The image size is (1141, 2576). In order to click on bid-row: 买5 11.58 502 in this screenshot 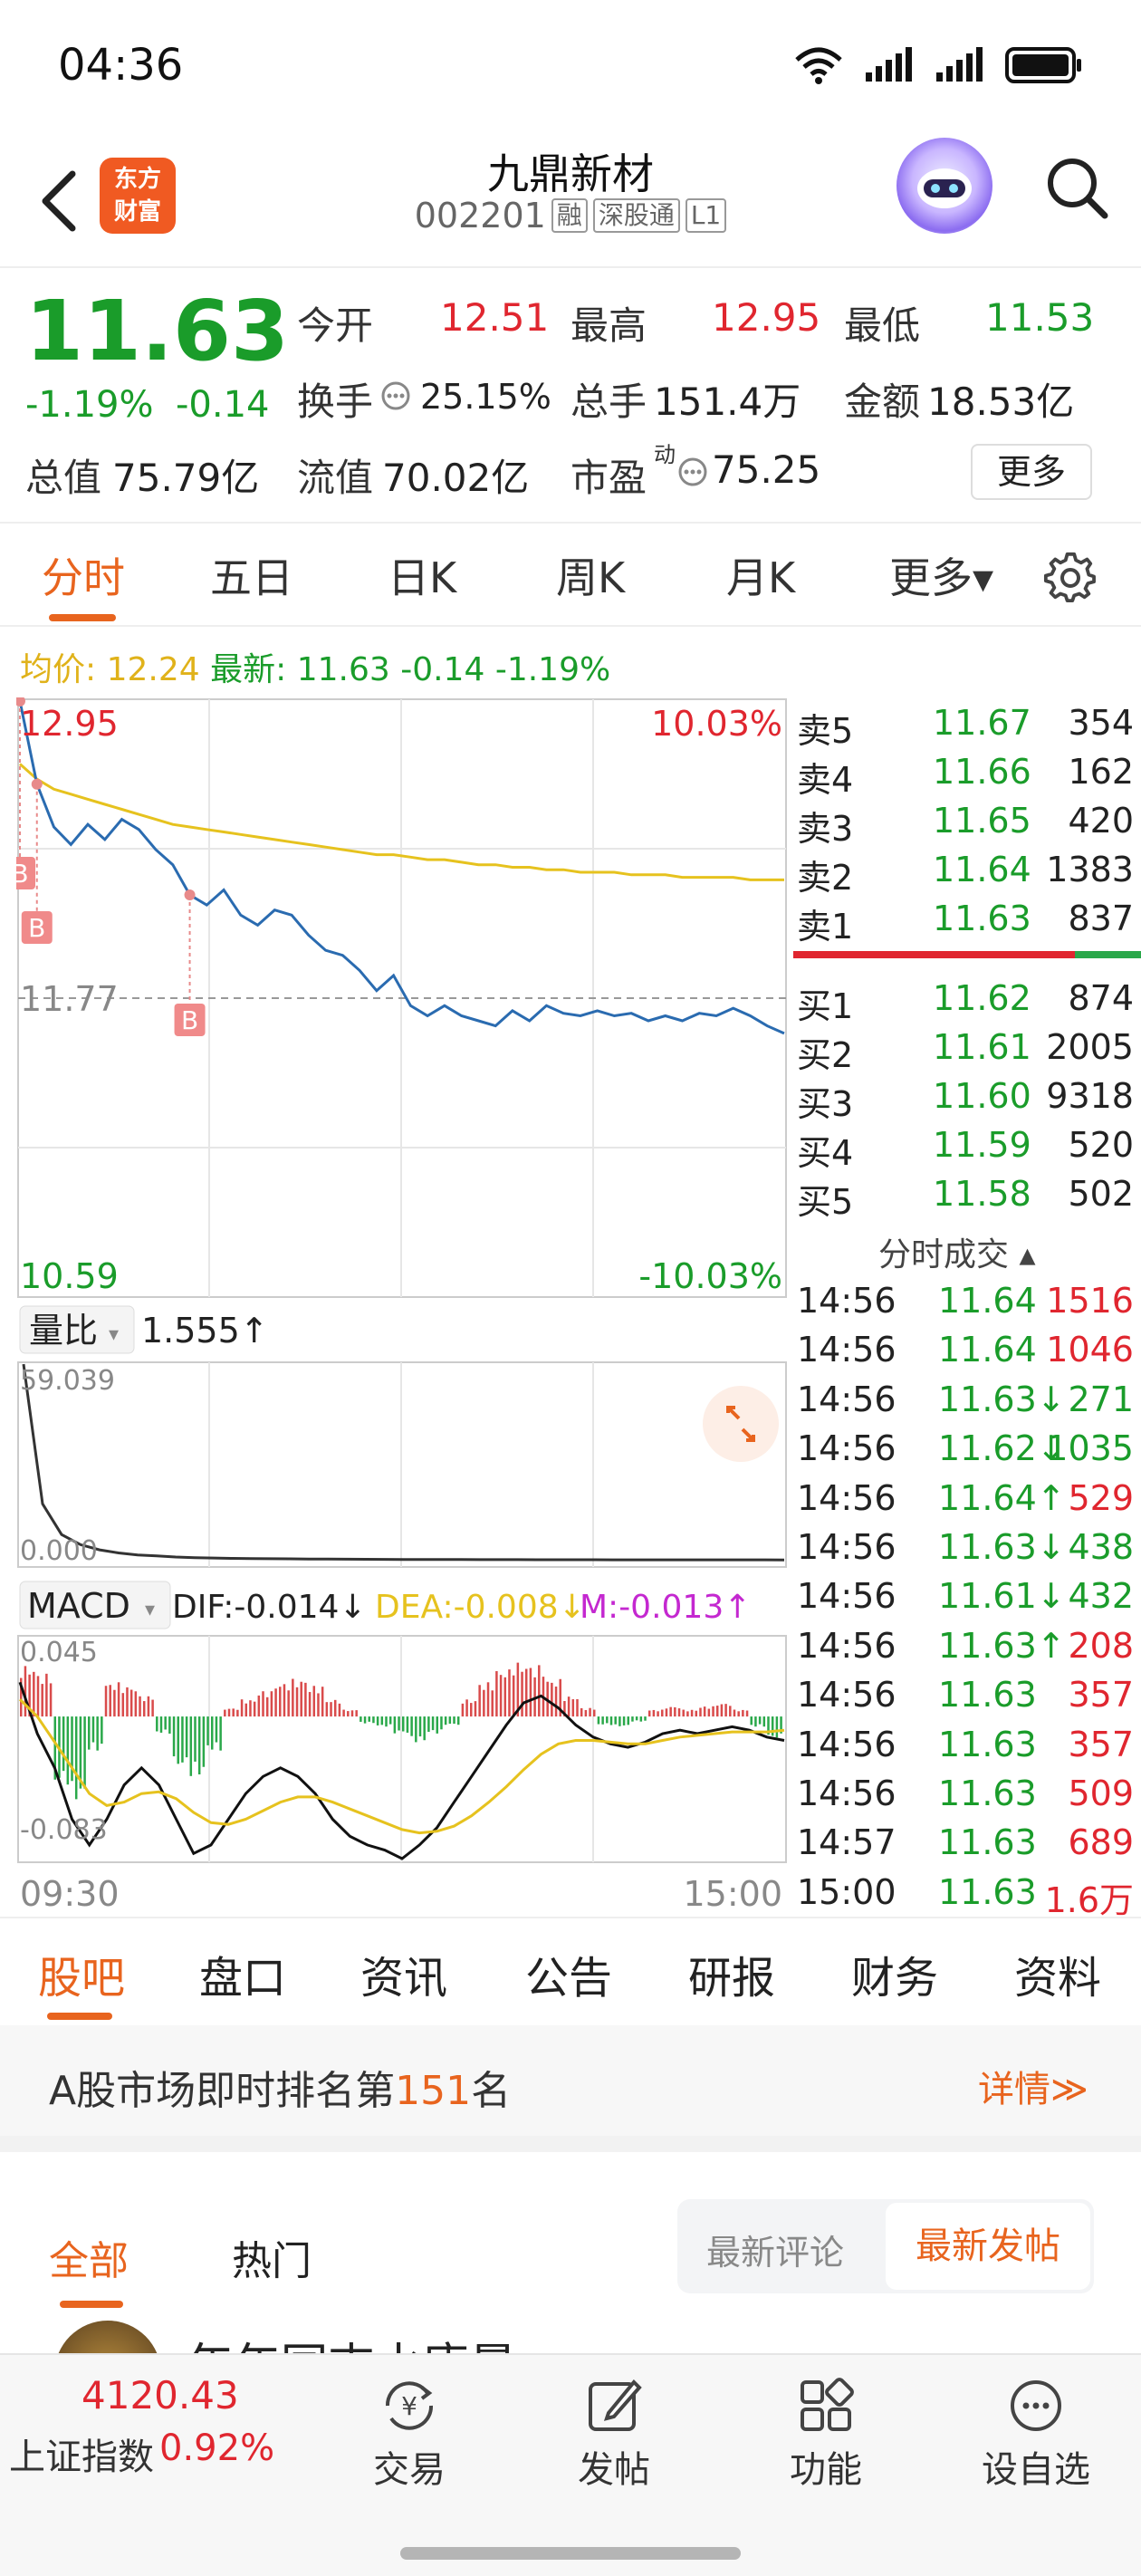, I will do `click(967, 1195)`.